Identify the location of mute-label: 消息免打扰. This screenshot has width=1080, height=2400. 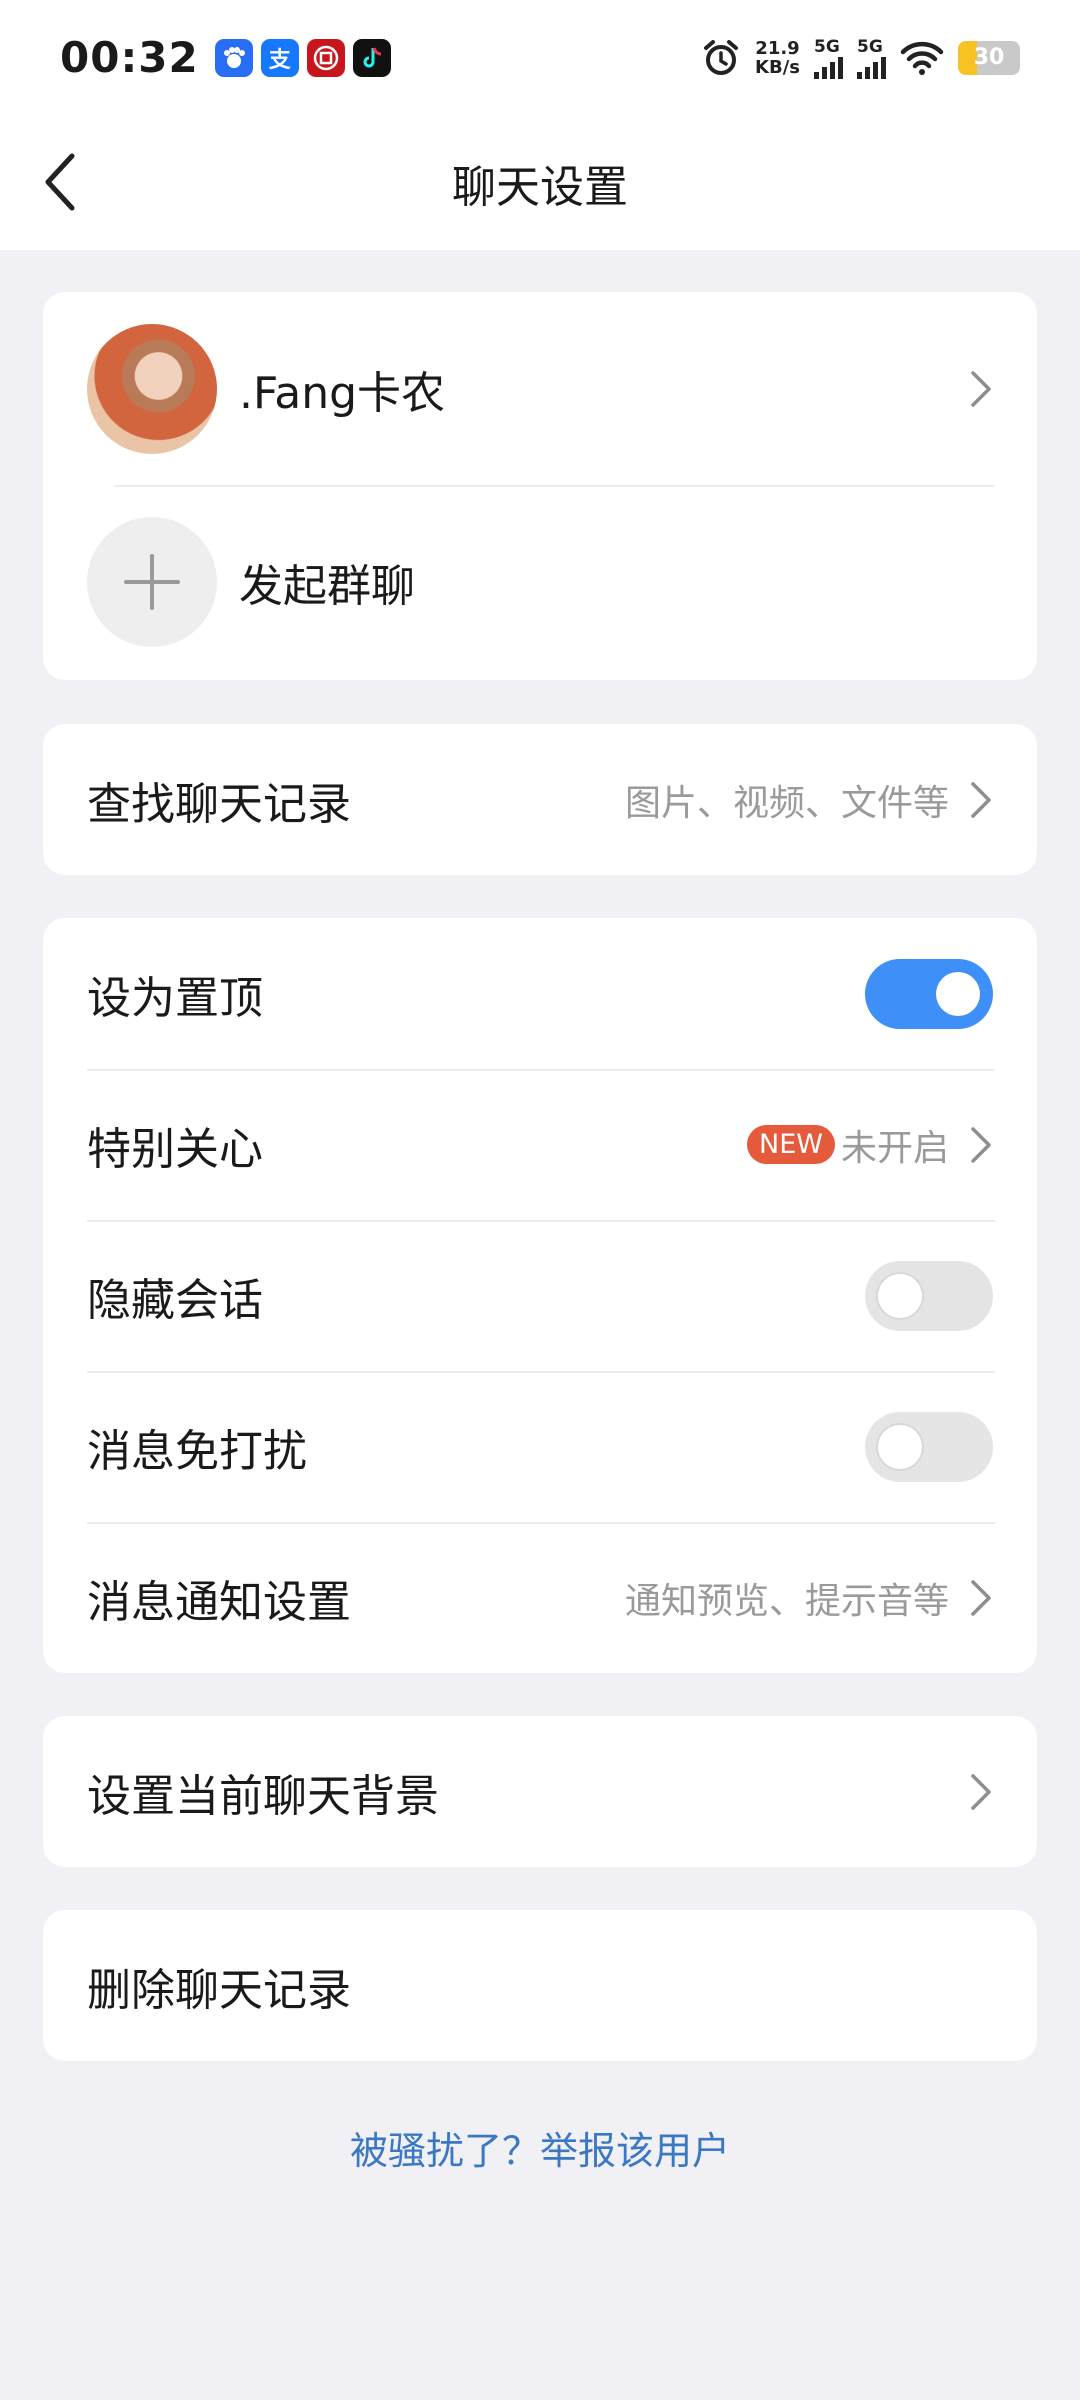
(197, 1451).